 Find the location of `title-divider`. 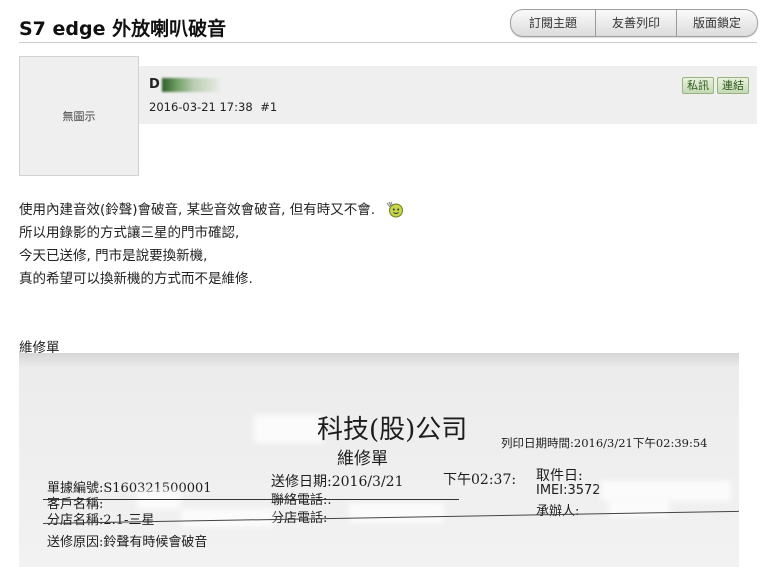

title-divider is located at coordinates (388, 42).